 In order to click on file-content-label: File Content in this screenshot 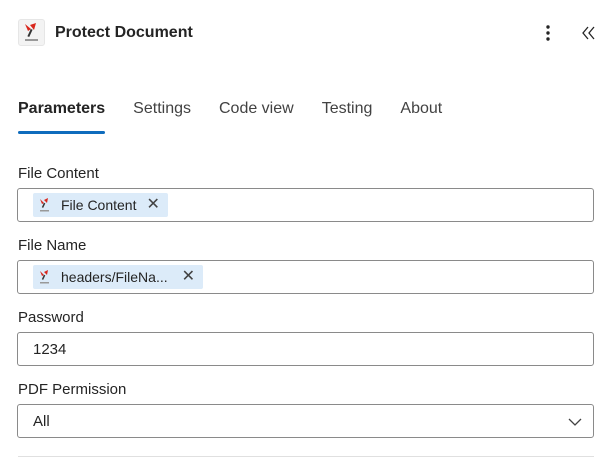, I will do `click(58, 173)`.